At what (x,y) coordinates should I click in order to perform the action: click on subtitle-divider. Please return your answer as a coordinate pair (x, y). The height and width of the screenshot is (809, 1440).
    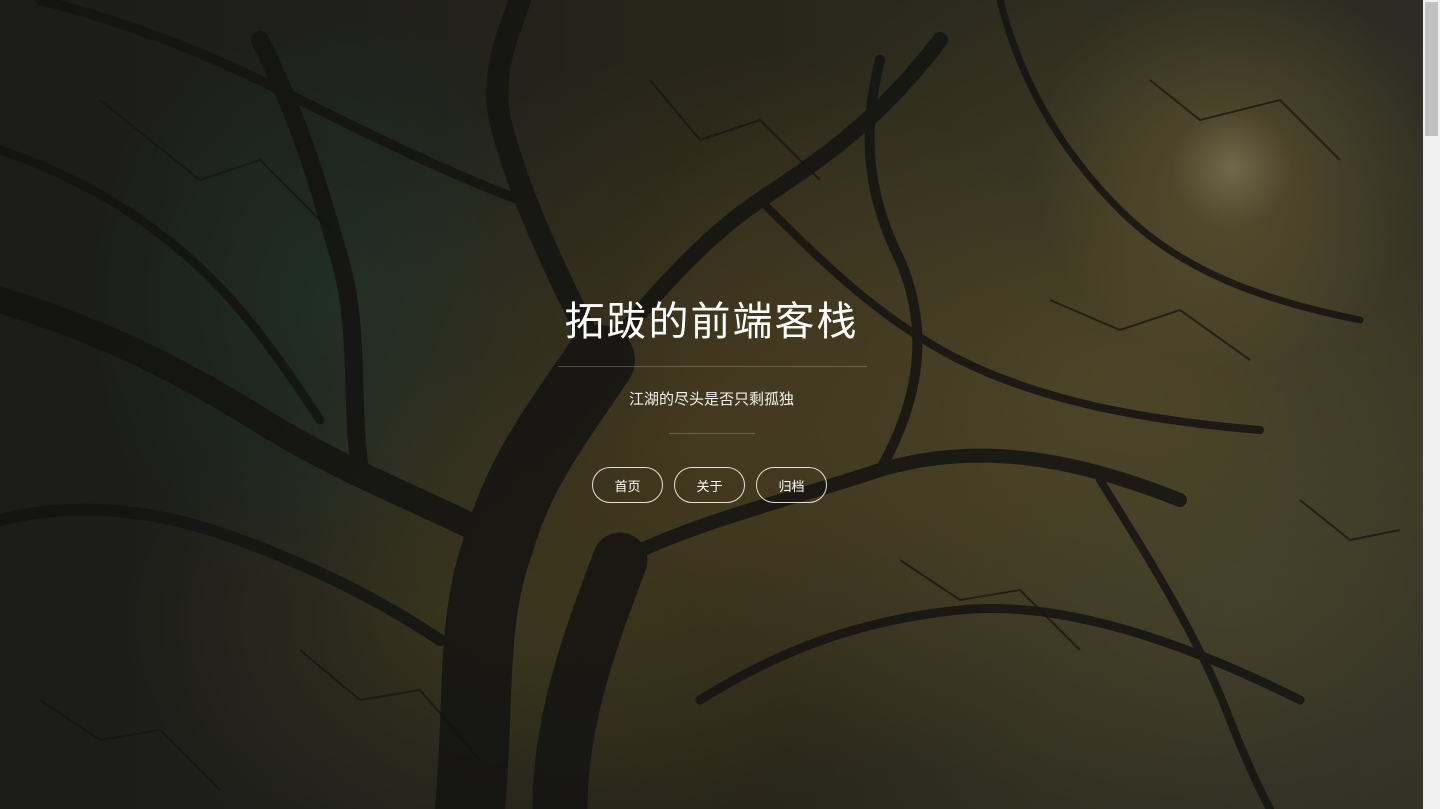
    Looking at the image, I should click on (712, 433).